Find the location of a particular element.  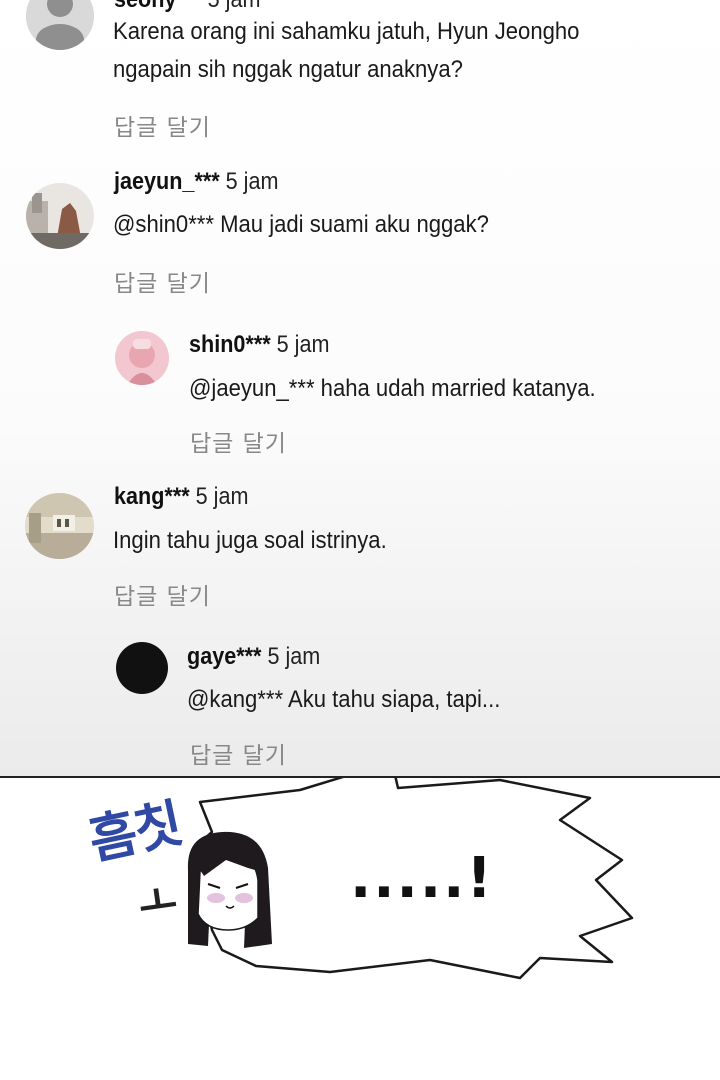

comment-header: shin0*** 5 jam is located at coordinates (259, 345).